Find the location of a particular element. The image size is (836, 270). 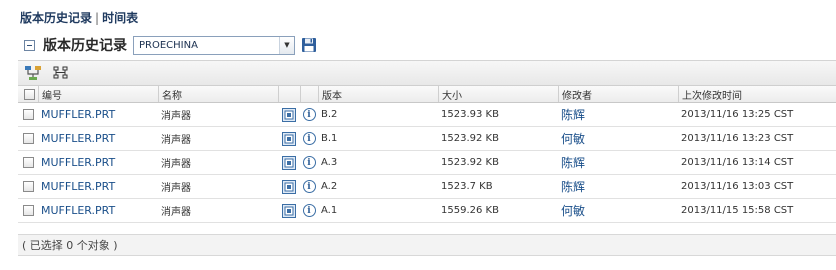

compare-icon is located at coordinates (33, 73).